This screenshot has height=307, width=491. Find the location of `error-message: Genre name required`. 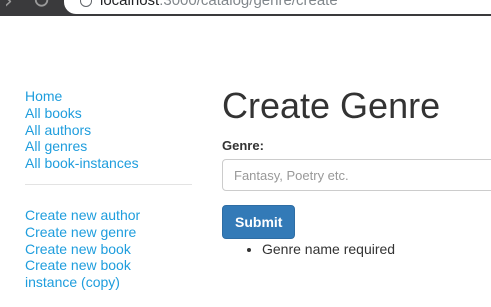

error-message: Genre name required is located at coordinates (376, 249).